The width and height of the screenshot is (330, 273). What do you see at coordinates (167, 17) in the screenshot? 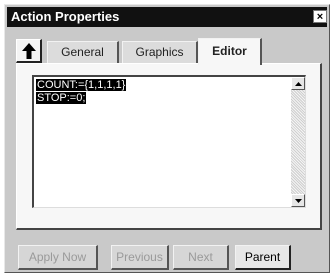
I see `title-bar: Action Properties ×` at bounding box center [167, 17].